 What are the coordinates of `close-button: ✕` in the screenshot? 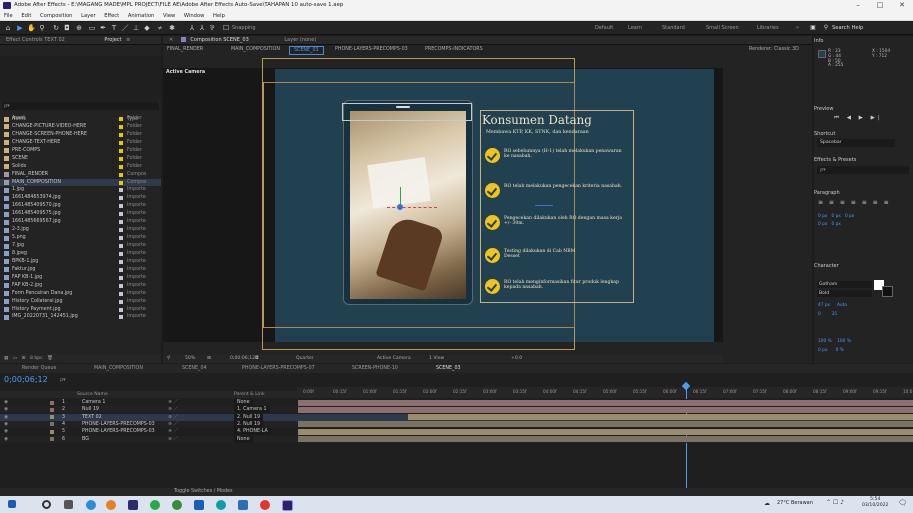 It's located at (902, 5).